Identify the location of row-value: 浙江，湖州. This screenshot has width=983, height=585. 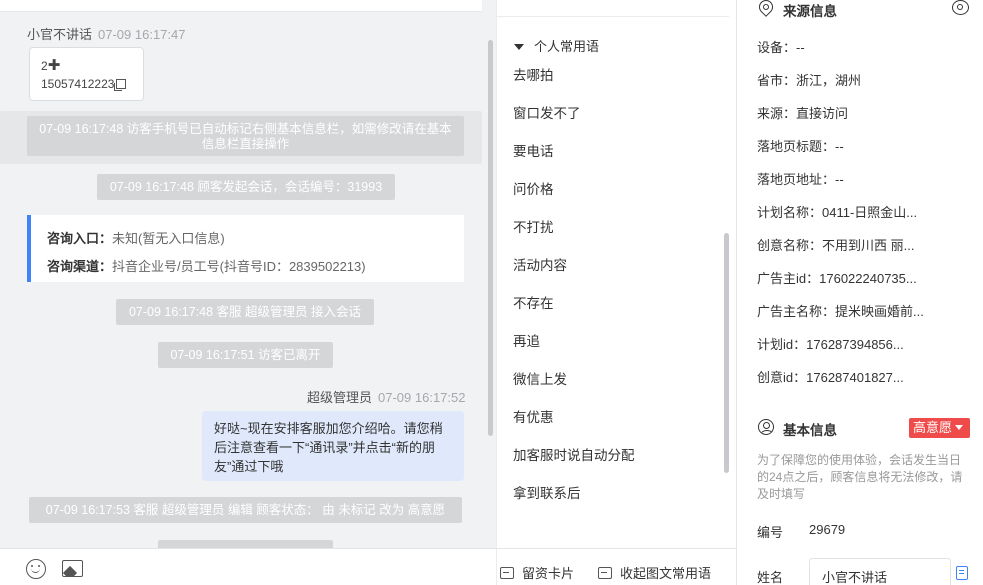
(829, 80).